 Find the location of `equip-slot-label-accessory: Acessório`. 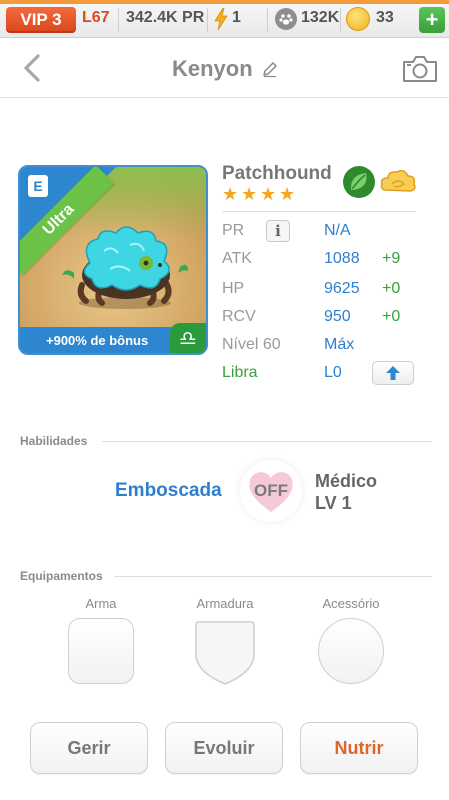

equip-slot-label-accessory: Acessório is located at coordinates (351, 603).